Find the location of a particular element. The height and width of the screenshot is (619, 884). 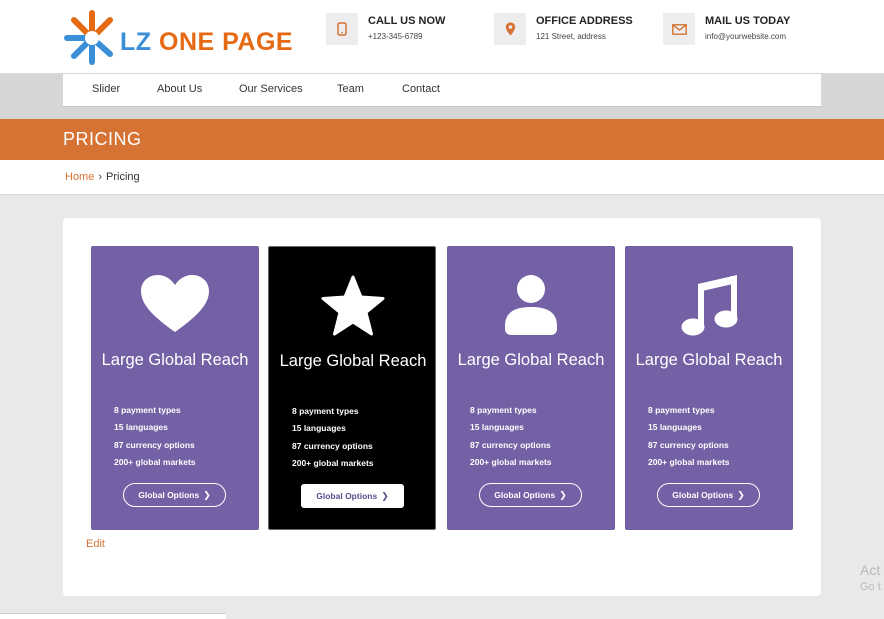

logo-text: LZ ONE PAGE is located at coordinates (206, 42).